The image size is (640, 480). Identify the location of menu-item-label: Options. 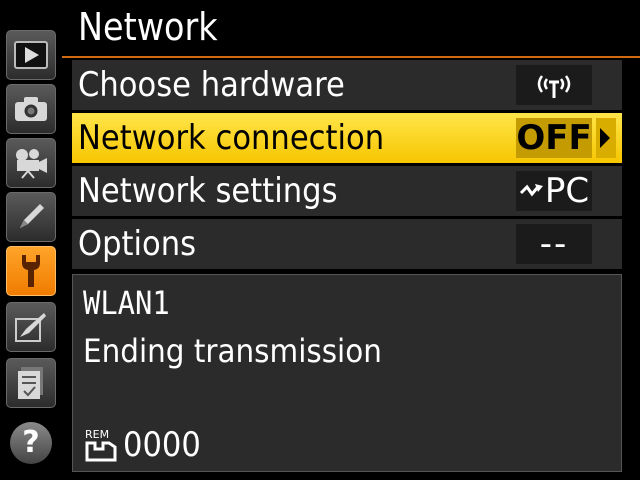
(137, 244).